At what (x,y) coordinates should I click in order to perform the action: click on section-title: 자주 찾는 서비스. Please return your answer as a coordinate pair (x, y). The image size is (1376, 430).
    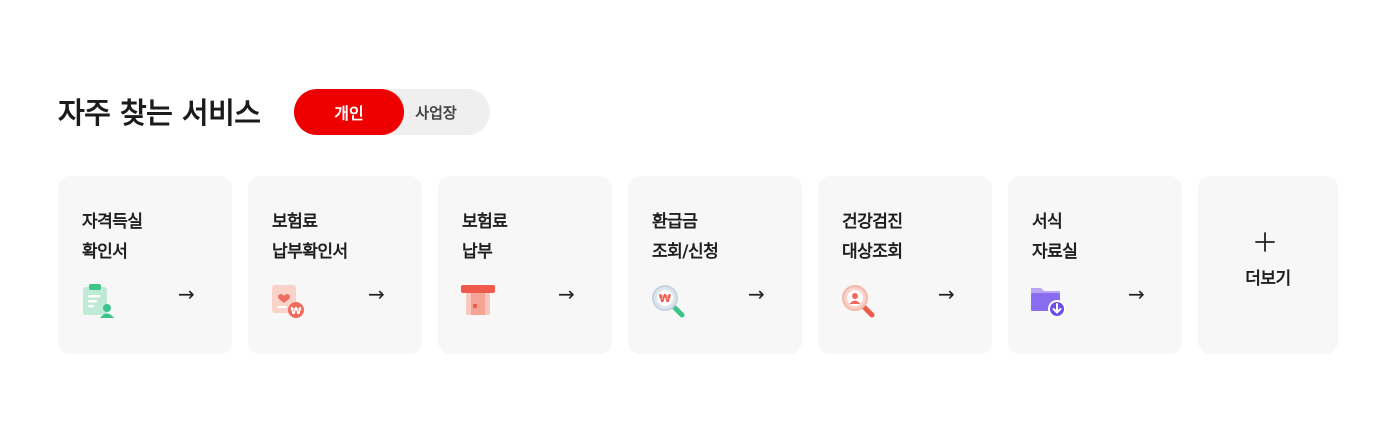
    Looking at the image, I should click on (159, 113).